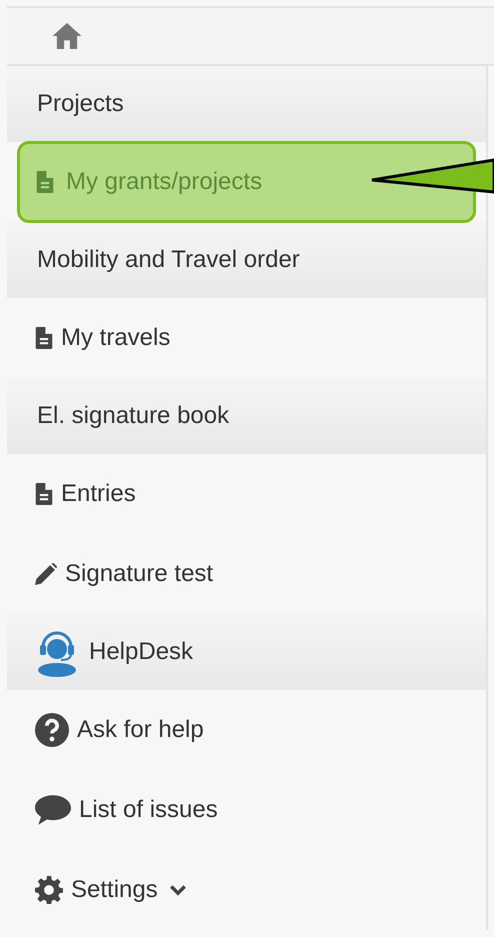 This screenshot has width=494, height=937. What do you see at coordinates (67, 36) in the screenshot?
I see `home-icon` at bounding box center [67, 36].